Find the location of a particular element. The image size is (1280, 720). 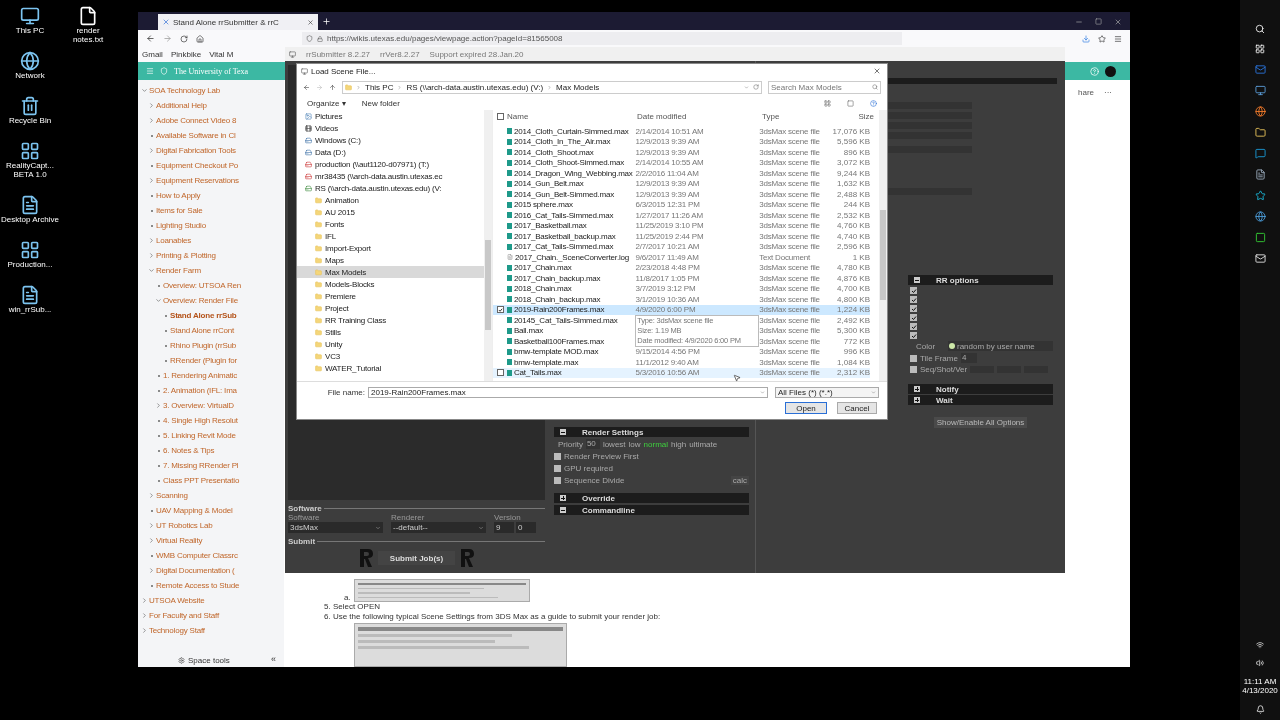

breadcrumb-bar: This PC RS (\\arch-data.austin.utexas.edu) (V:) Max Models is located at coordinates (552, 87).